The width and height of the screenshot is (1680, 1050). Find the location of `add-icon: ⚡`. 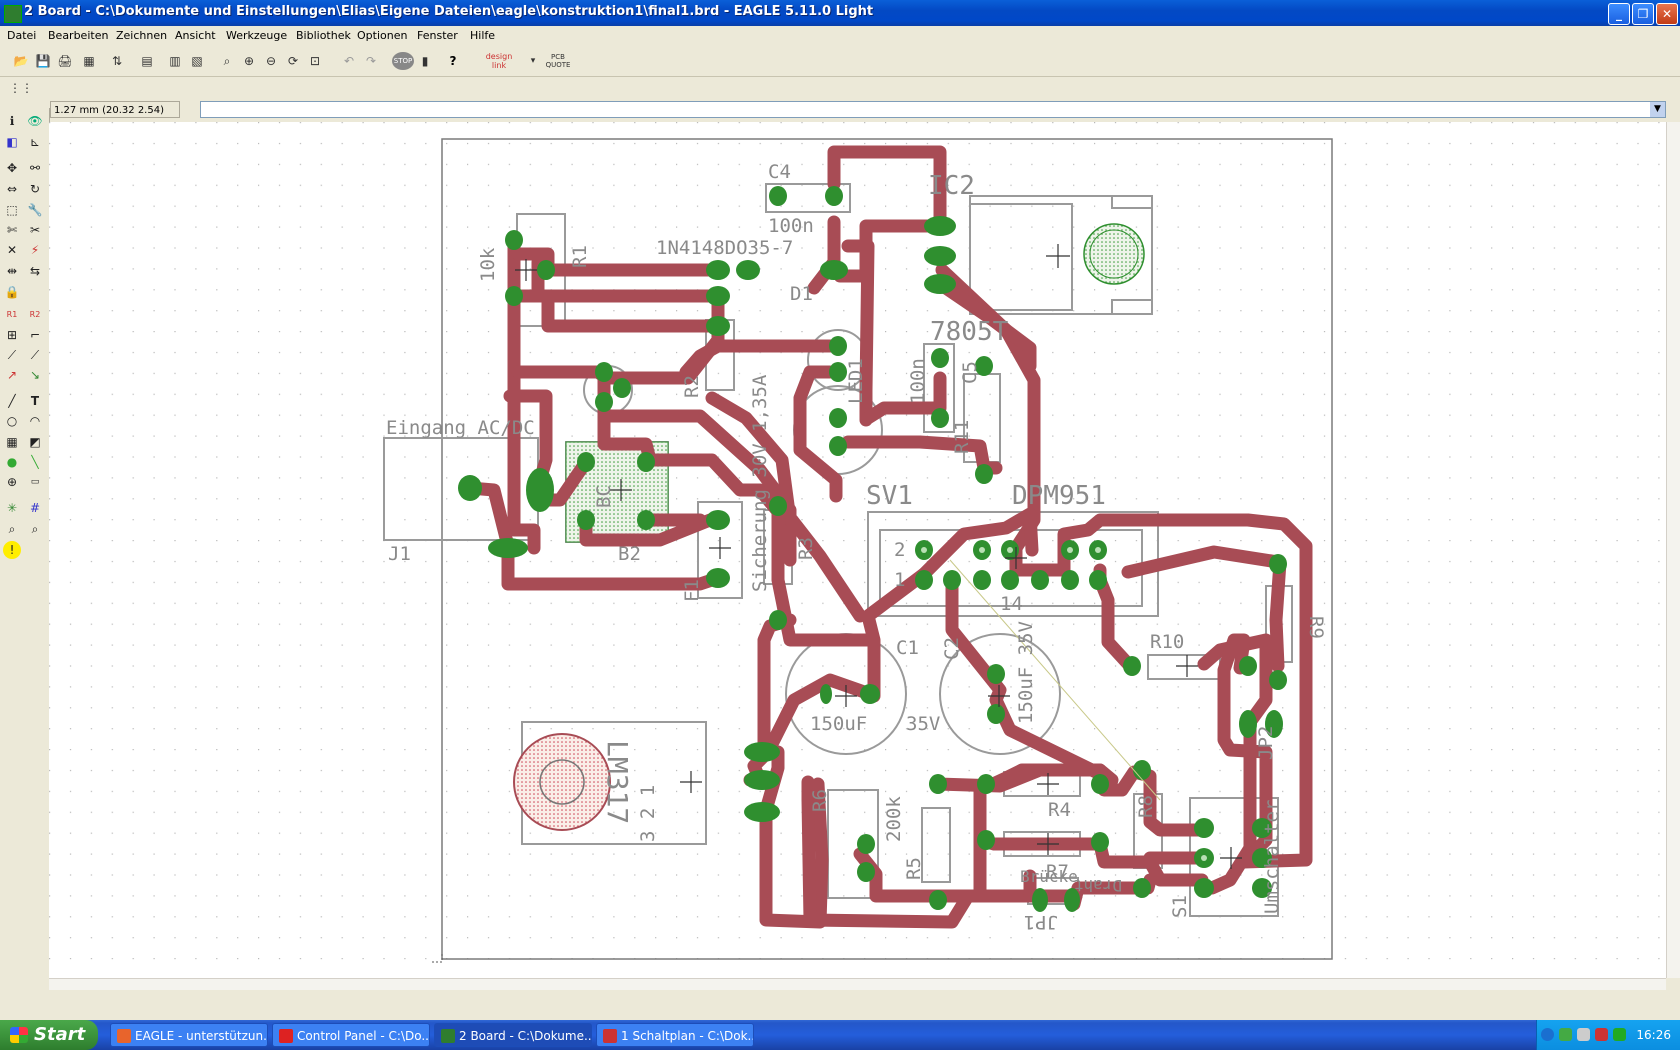

add-icon: ⚡ is located at coordinates (35, 250).